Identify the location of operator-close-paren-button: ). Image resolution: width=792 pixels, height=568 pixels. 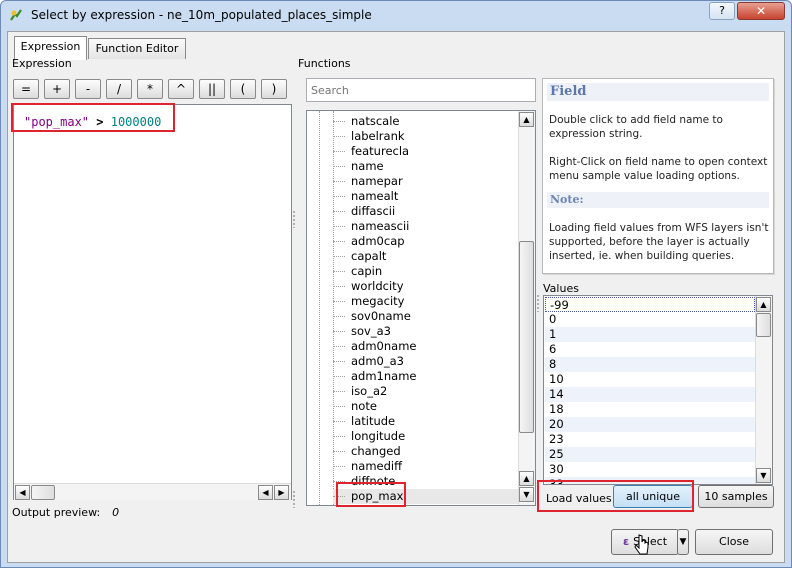
(274, 89).